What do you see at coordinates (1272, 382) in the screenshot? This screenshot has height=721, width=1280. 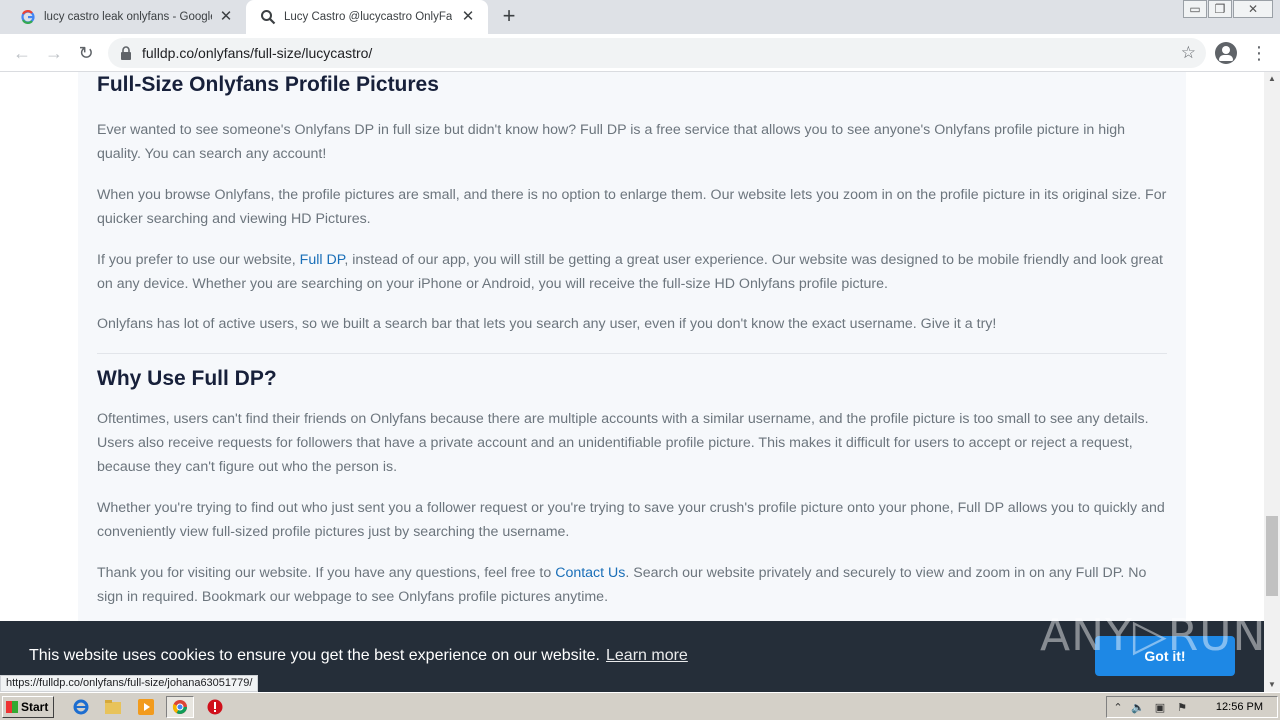 I see `page-scrollbar: ▲ ▼` at bounding box center [1272, 382].